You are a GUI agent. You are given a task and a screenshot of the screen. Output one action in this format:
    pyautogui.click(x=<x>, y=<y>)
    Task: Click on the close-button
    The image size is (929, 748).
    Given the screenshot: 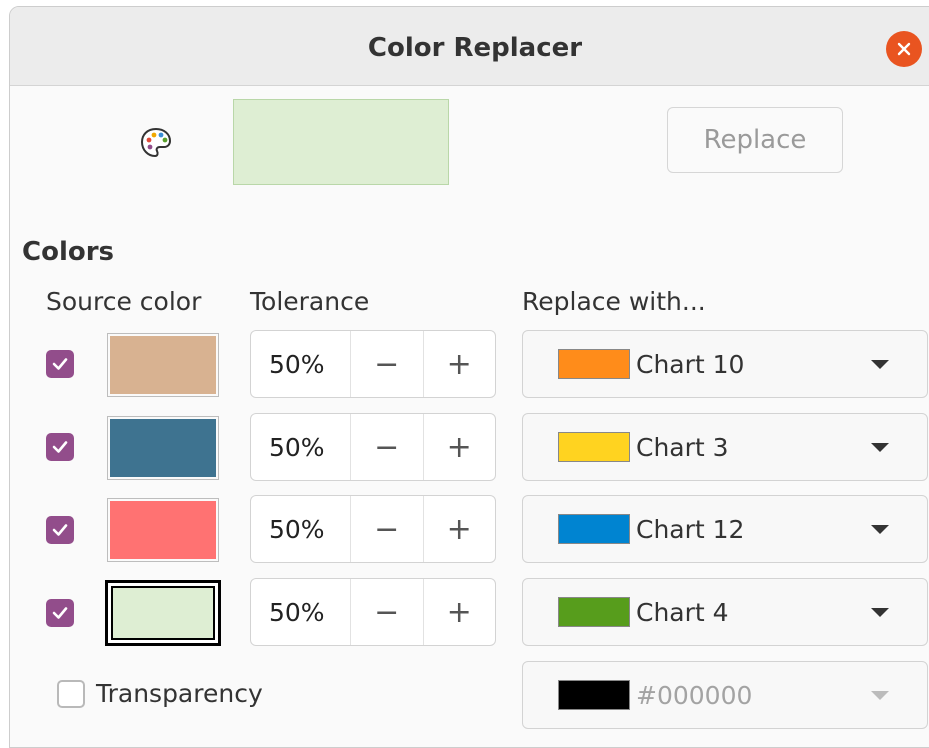 What is the action you would take?
    pyautogui.click(x=904, y=49)
    